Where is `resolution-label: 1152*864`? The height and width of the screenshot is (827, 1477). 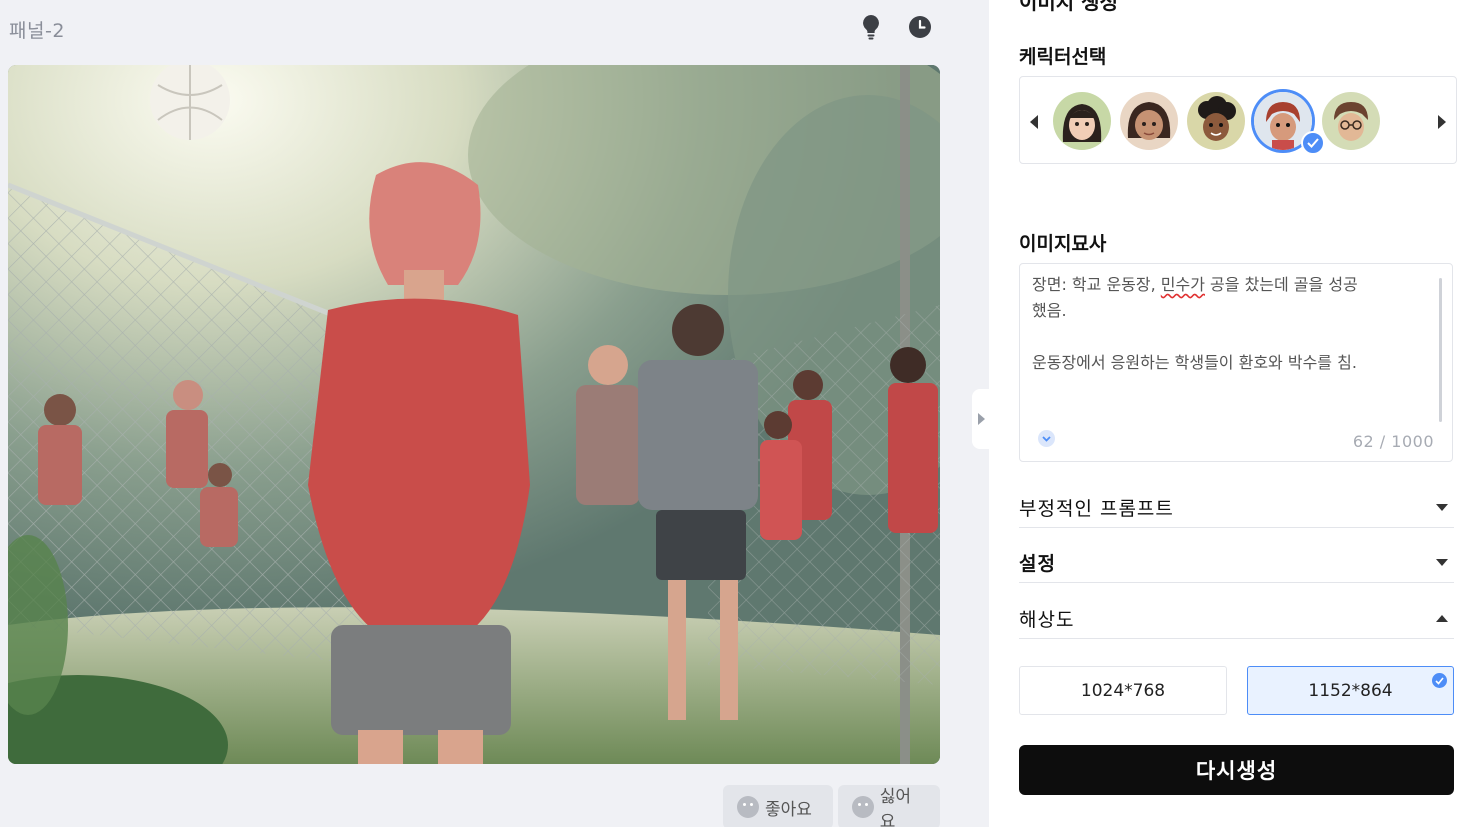 resolution-label: 1152*864 is located at coordinates (1350, 690).